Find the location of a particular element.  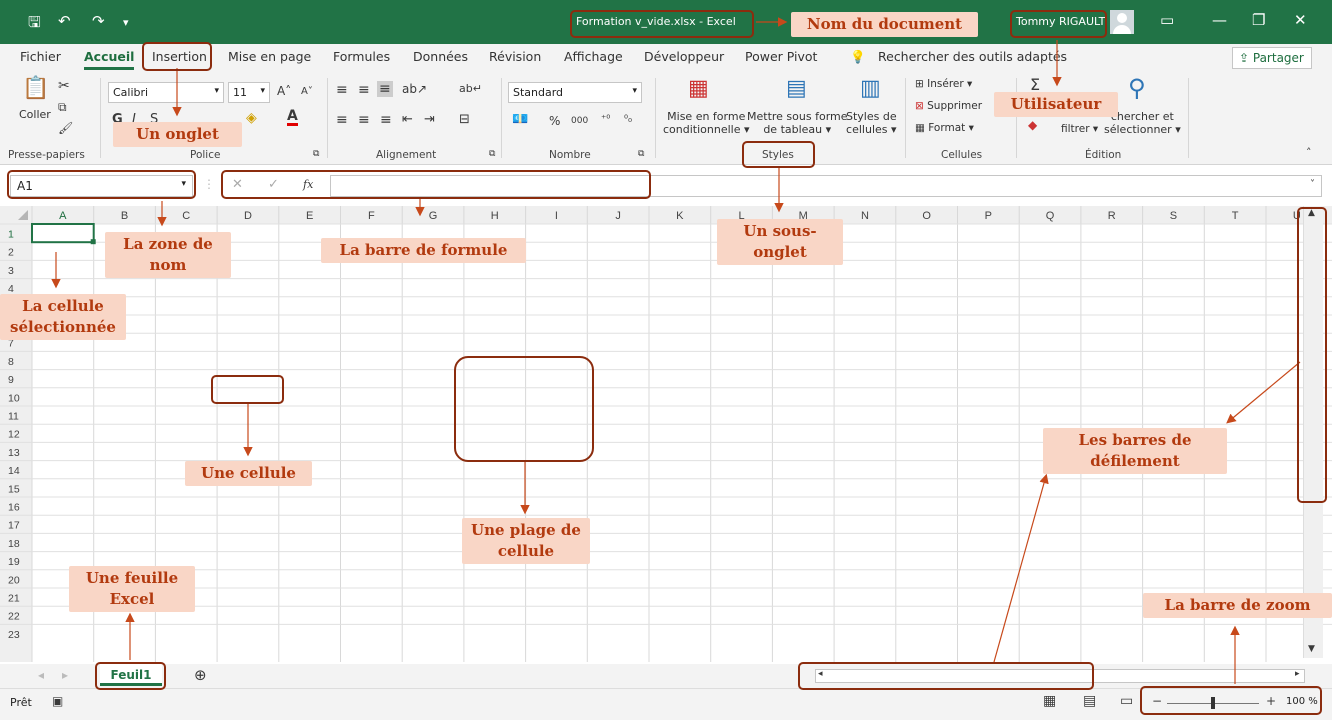

annotation-selcell: La cellule sélectionnée is located at coordinates (63, 317).